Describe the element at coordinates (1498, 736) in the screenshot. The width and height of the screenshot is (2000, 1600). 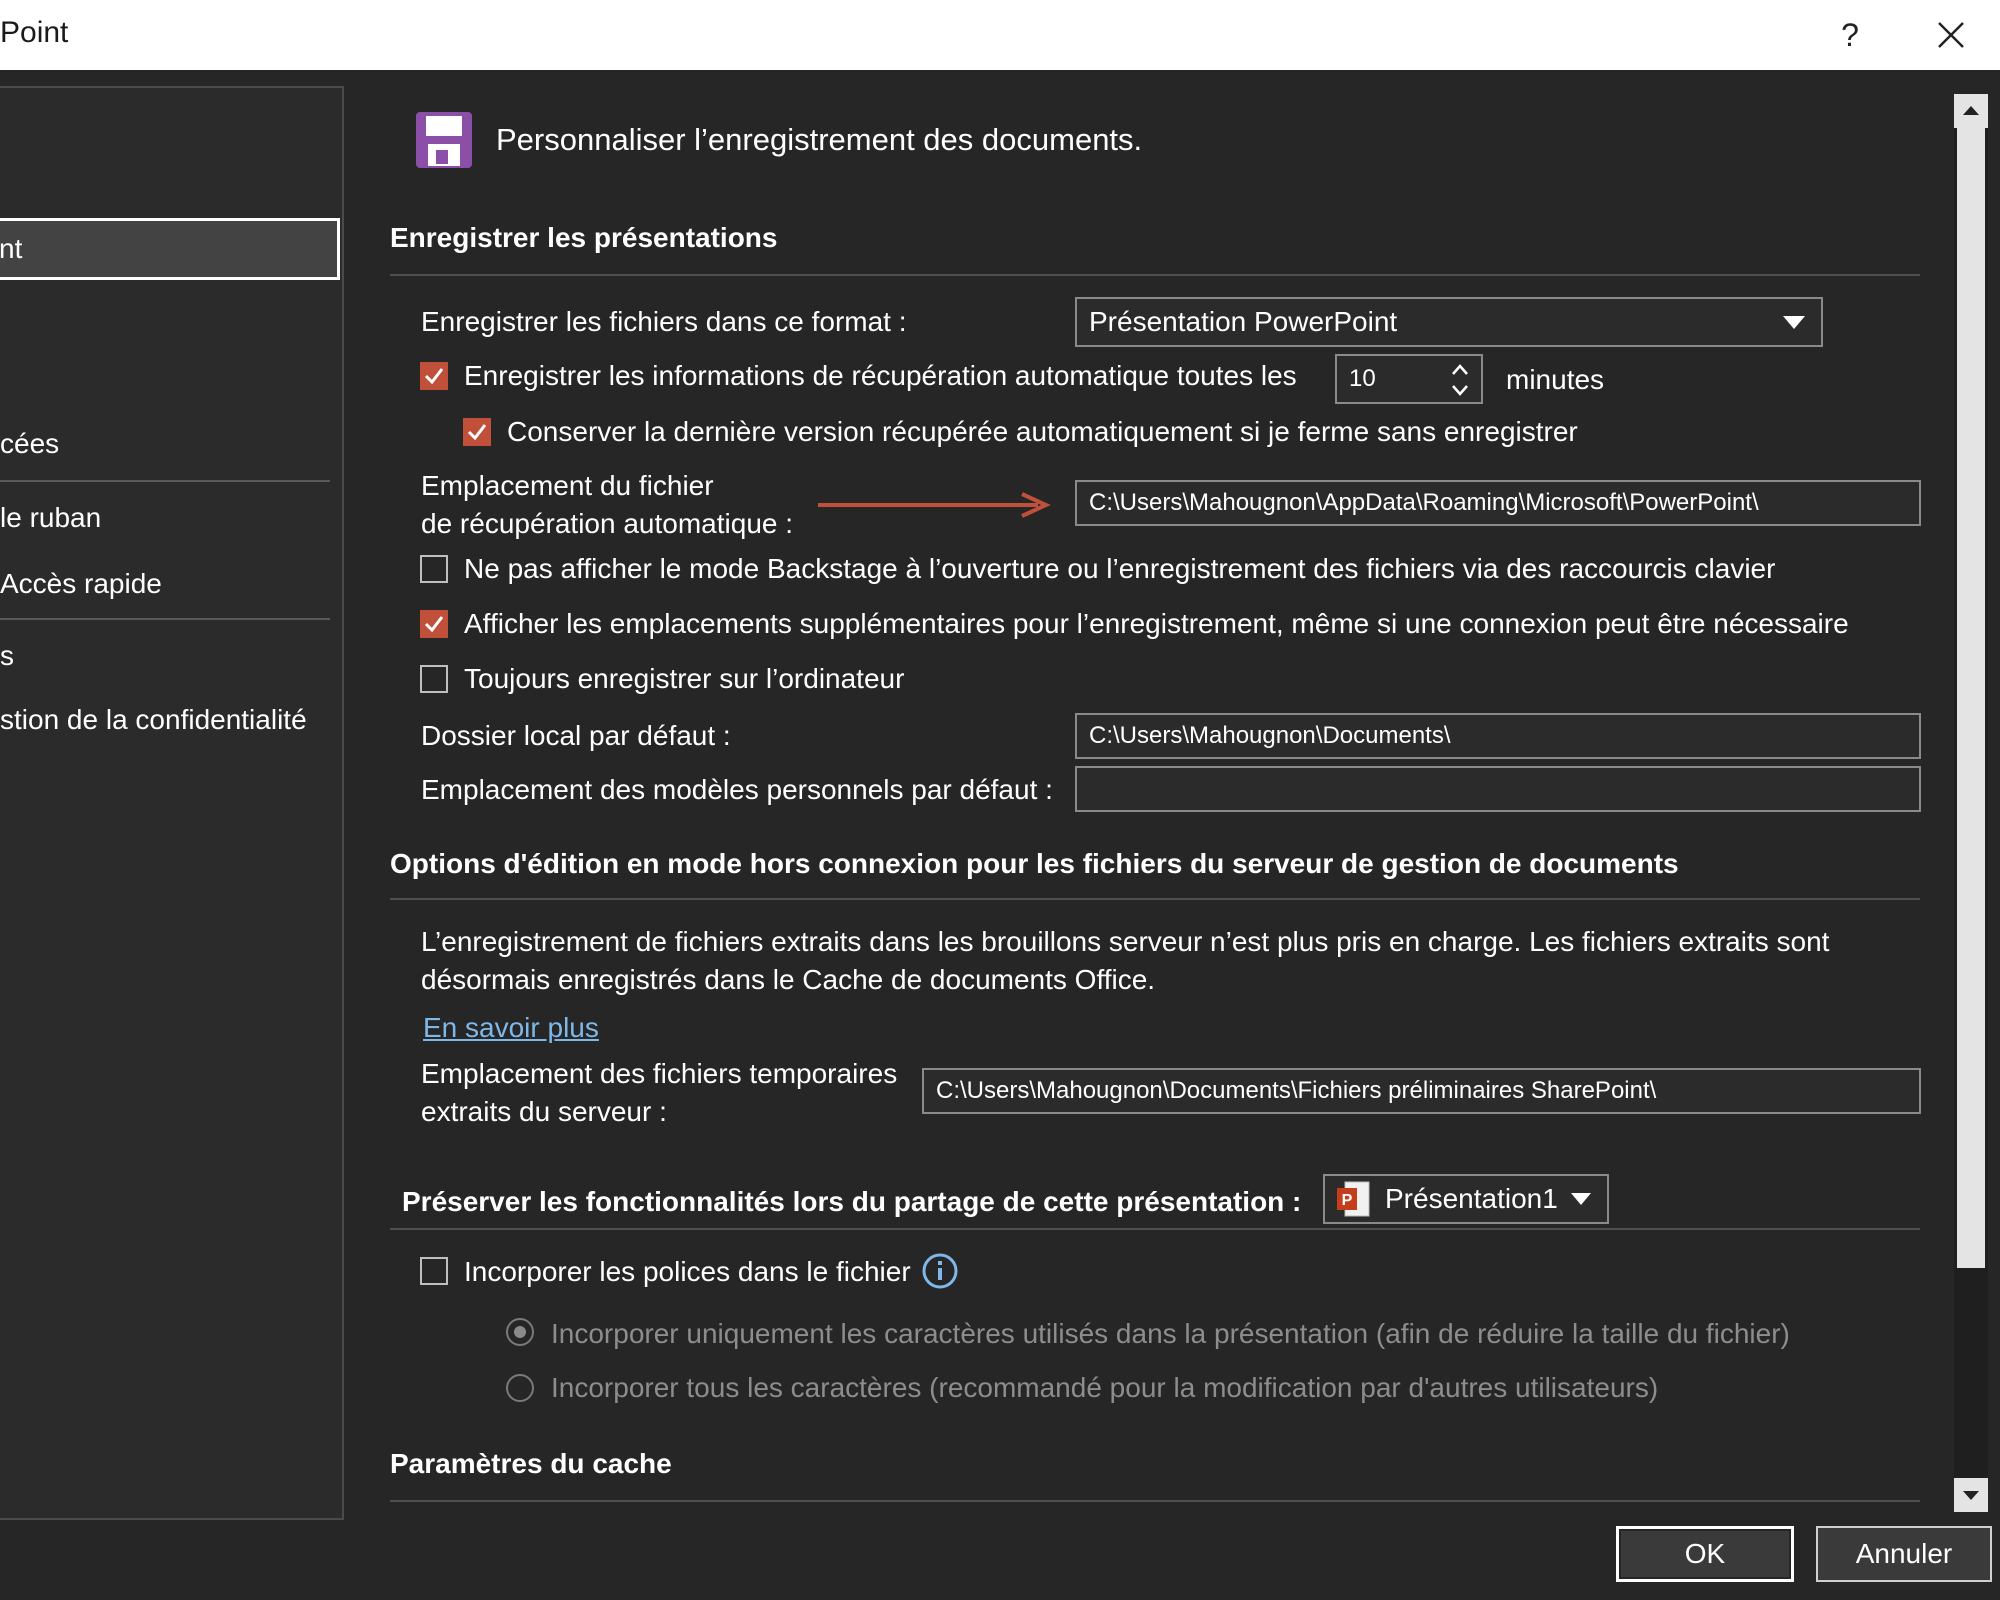
I see `default-folder-input: C:\Users\Mahougnon\Documents\` at that location.